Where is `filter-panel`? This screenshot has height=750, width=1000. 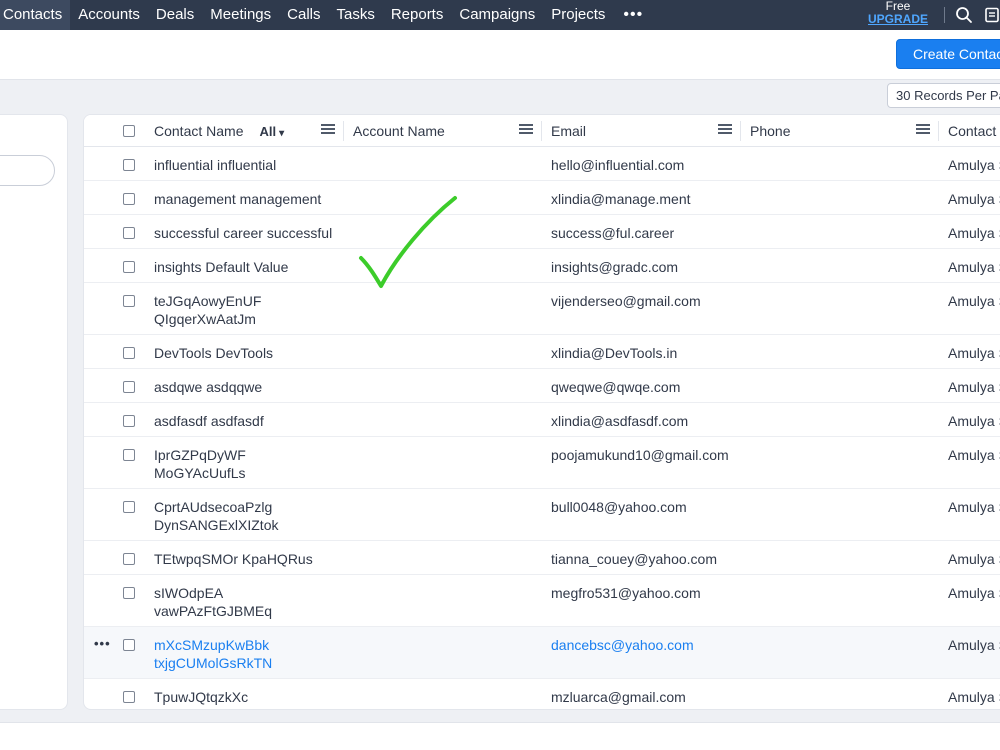 filter-panel is located at coordinates (34, 412).